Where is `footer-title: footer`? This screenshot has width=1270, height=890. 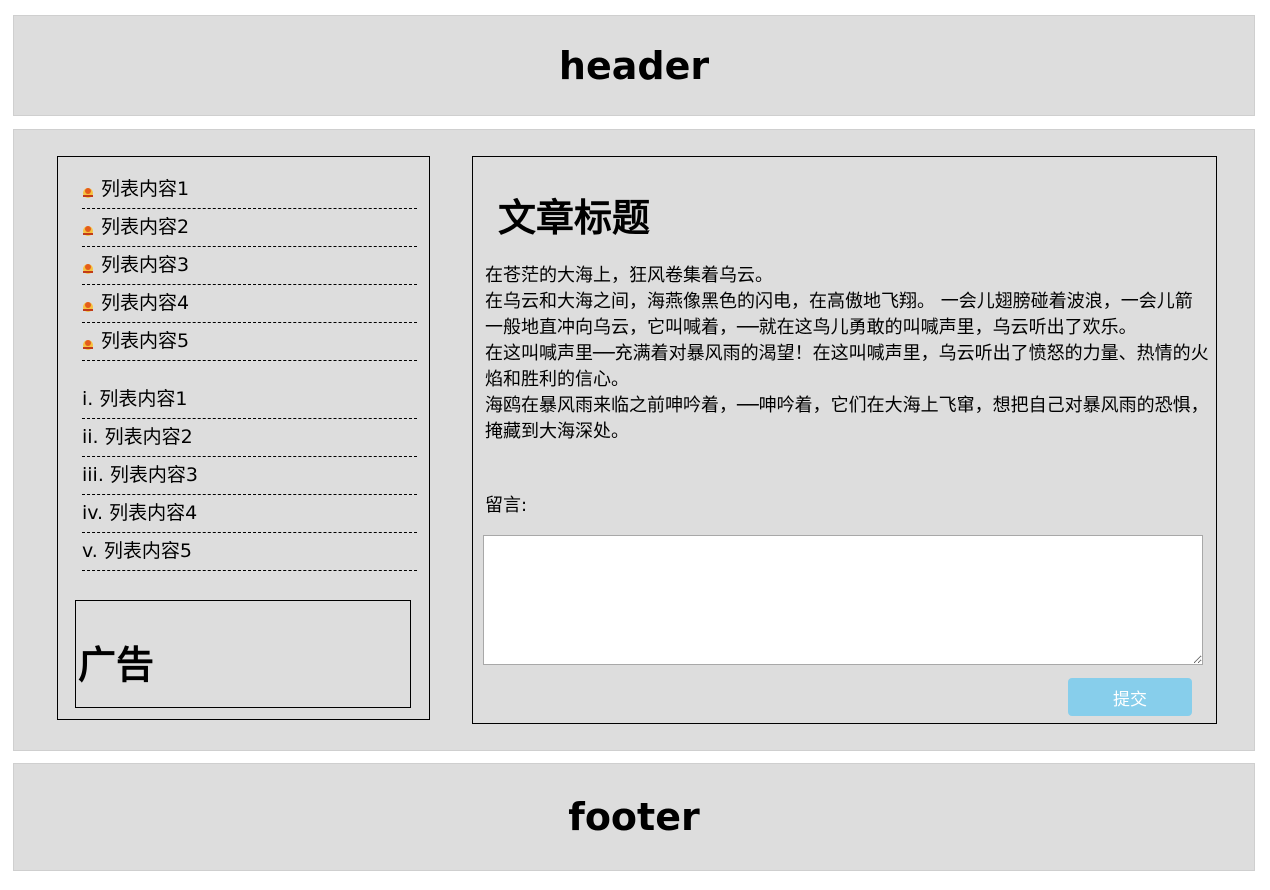 footer-title: footer is located at coordinates (634, 817).